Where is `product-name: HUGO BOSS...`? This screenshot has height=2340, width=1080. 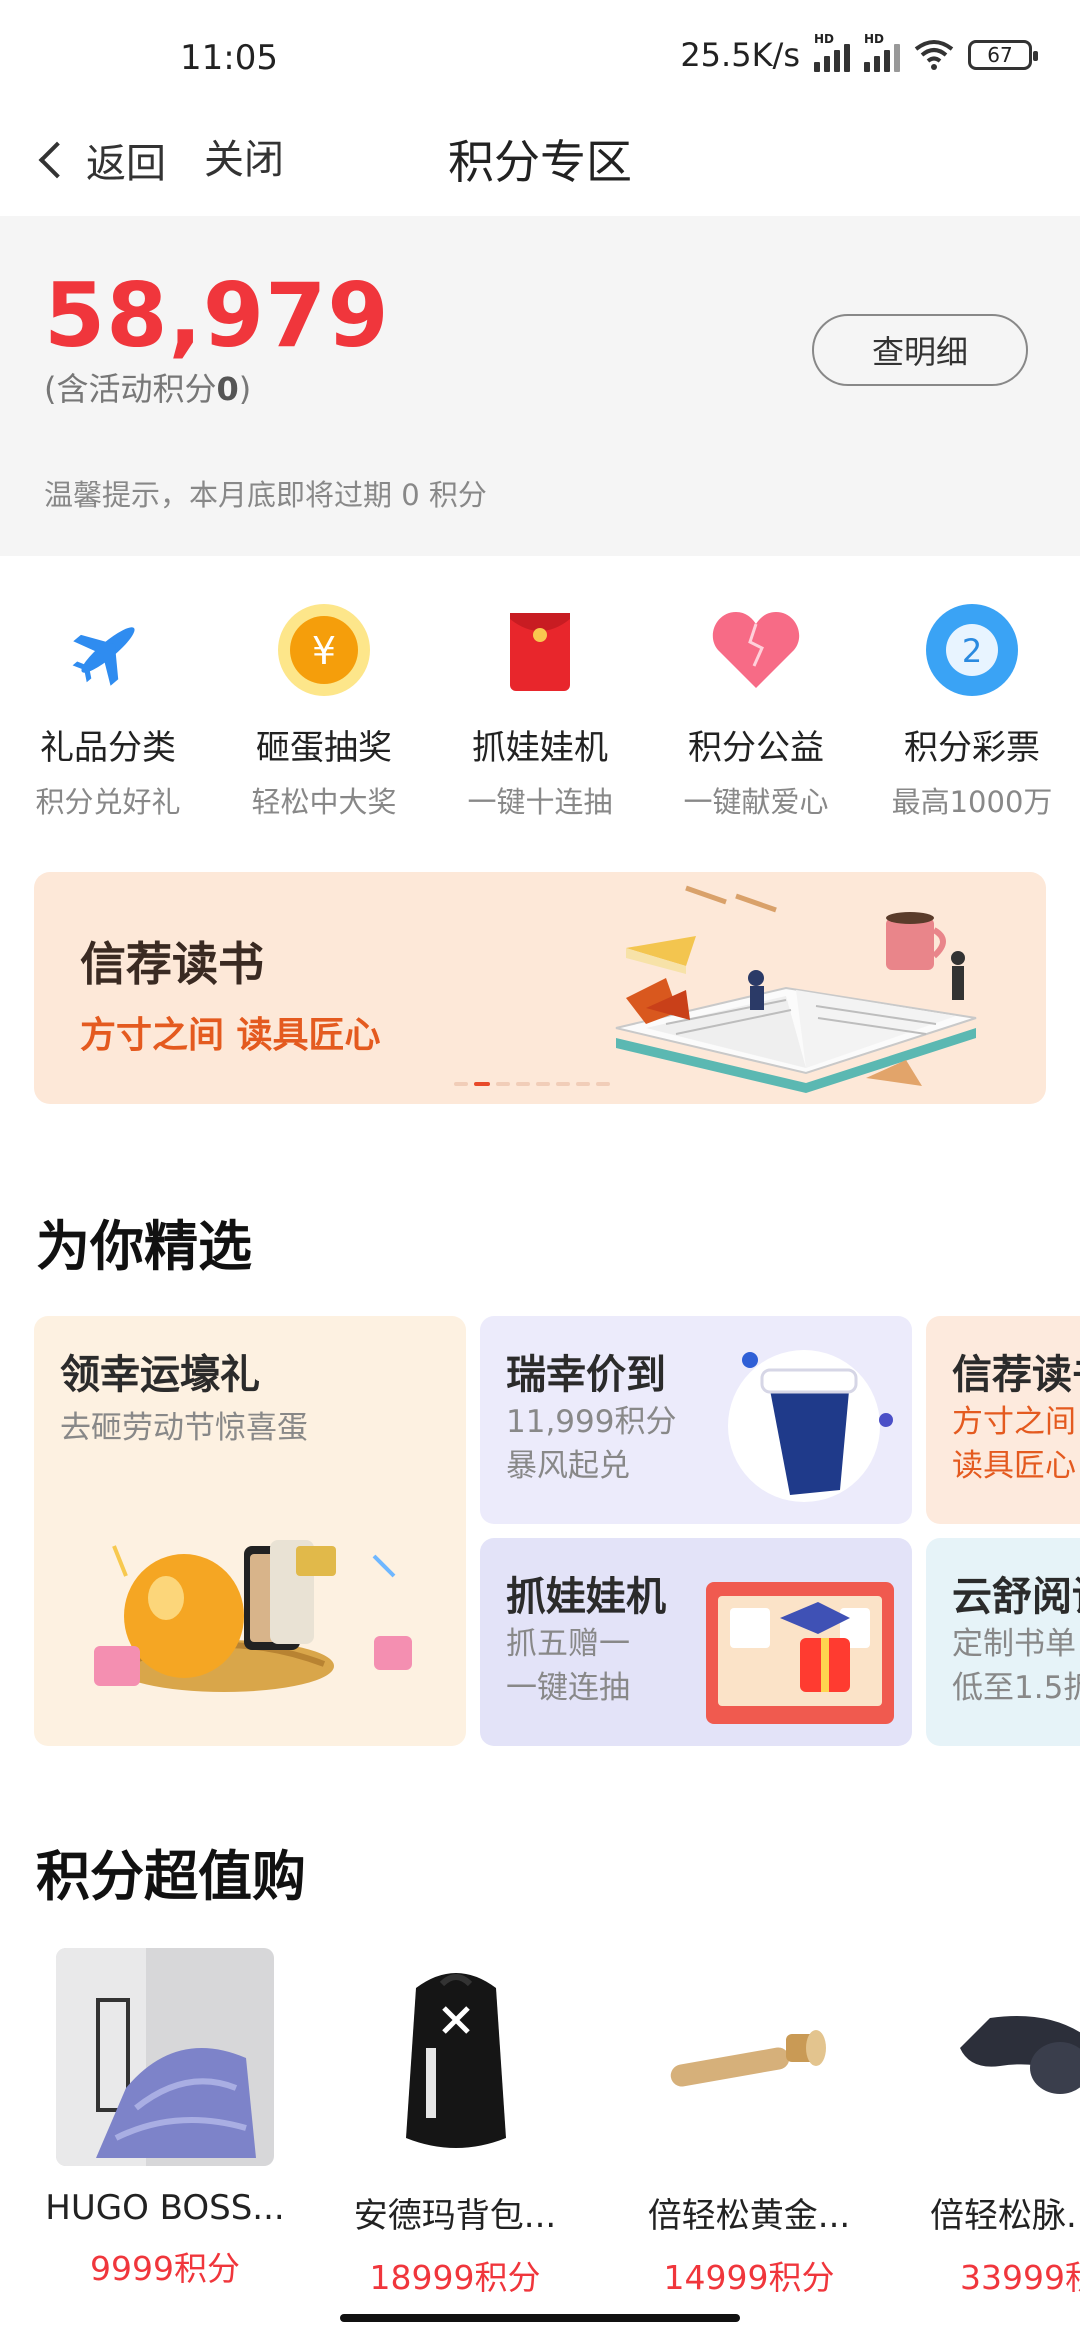 product-name: HUGO BOSS... is located at coordinates (165, 2208).